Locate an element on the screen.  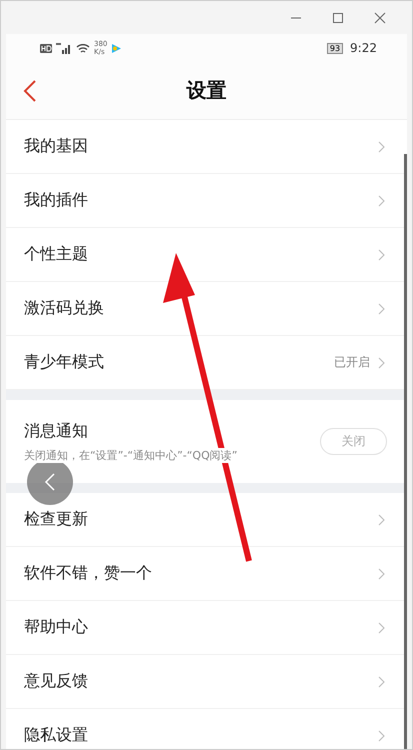
battery-level: 93 is located at coordinates (335, 48).